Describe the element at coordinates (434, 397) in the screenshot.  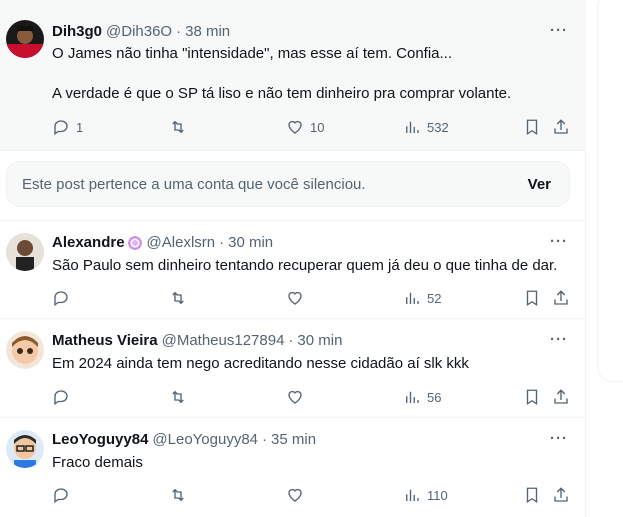
I see `views-count: 56` at that location.